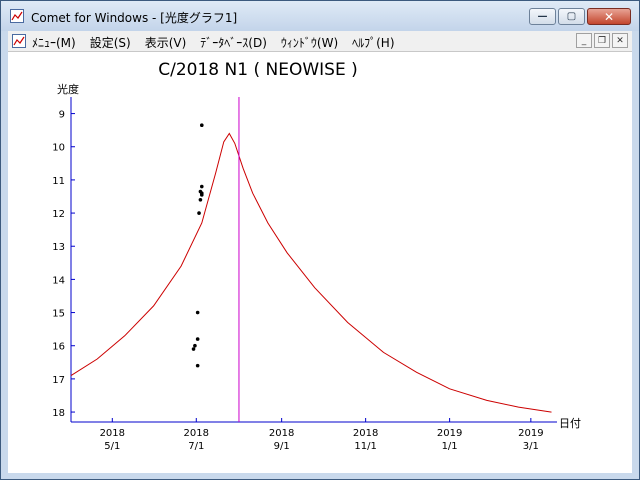 Image resolution: width=640 pixels, height=480 pixels. I want to click on caption-buttons: — ▢ ✕, so click(580, 16).